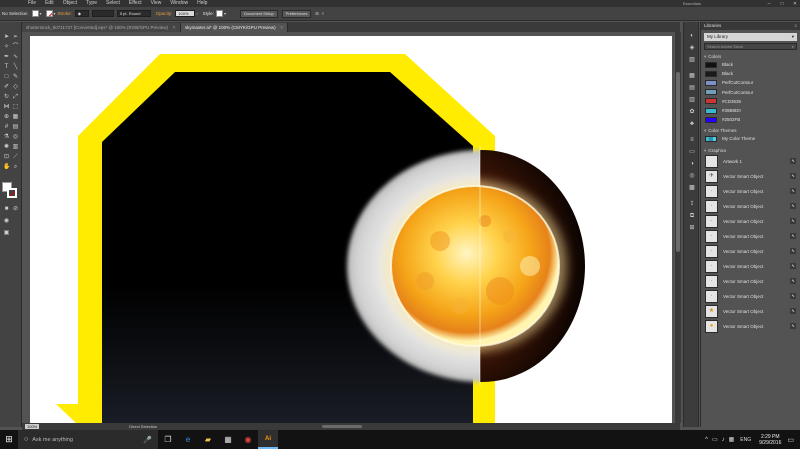  I want to click on list-item: #2502FB, so click(750, 119).